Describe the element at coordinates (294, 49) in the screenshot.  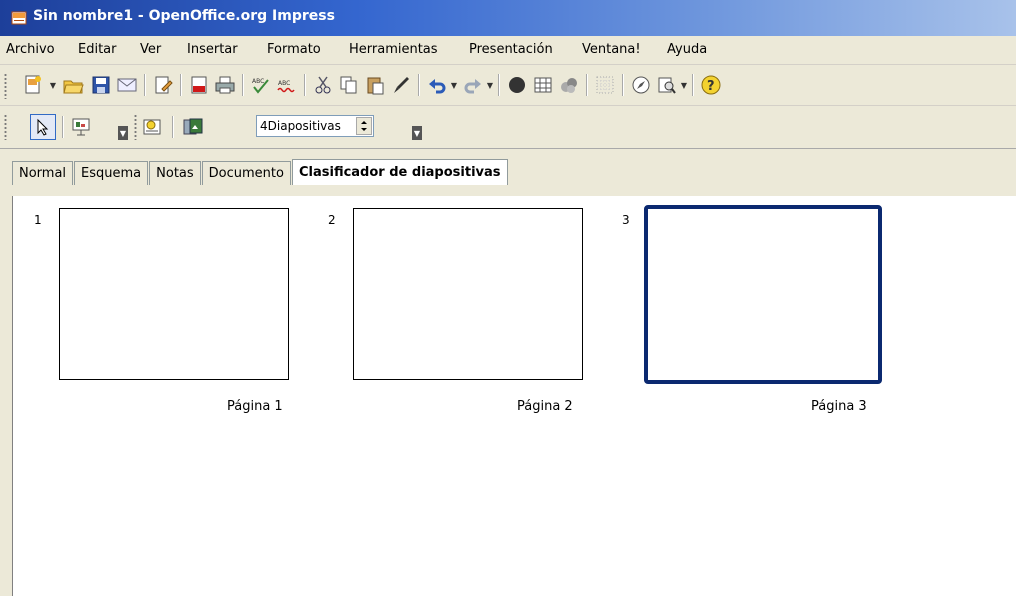
I see `menu-formato: Formato` at that location.